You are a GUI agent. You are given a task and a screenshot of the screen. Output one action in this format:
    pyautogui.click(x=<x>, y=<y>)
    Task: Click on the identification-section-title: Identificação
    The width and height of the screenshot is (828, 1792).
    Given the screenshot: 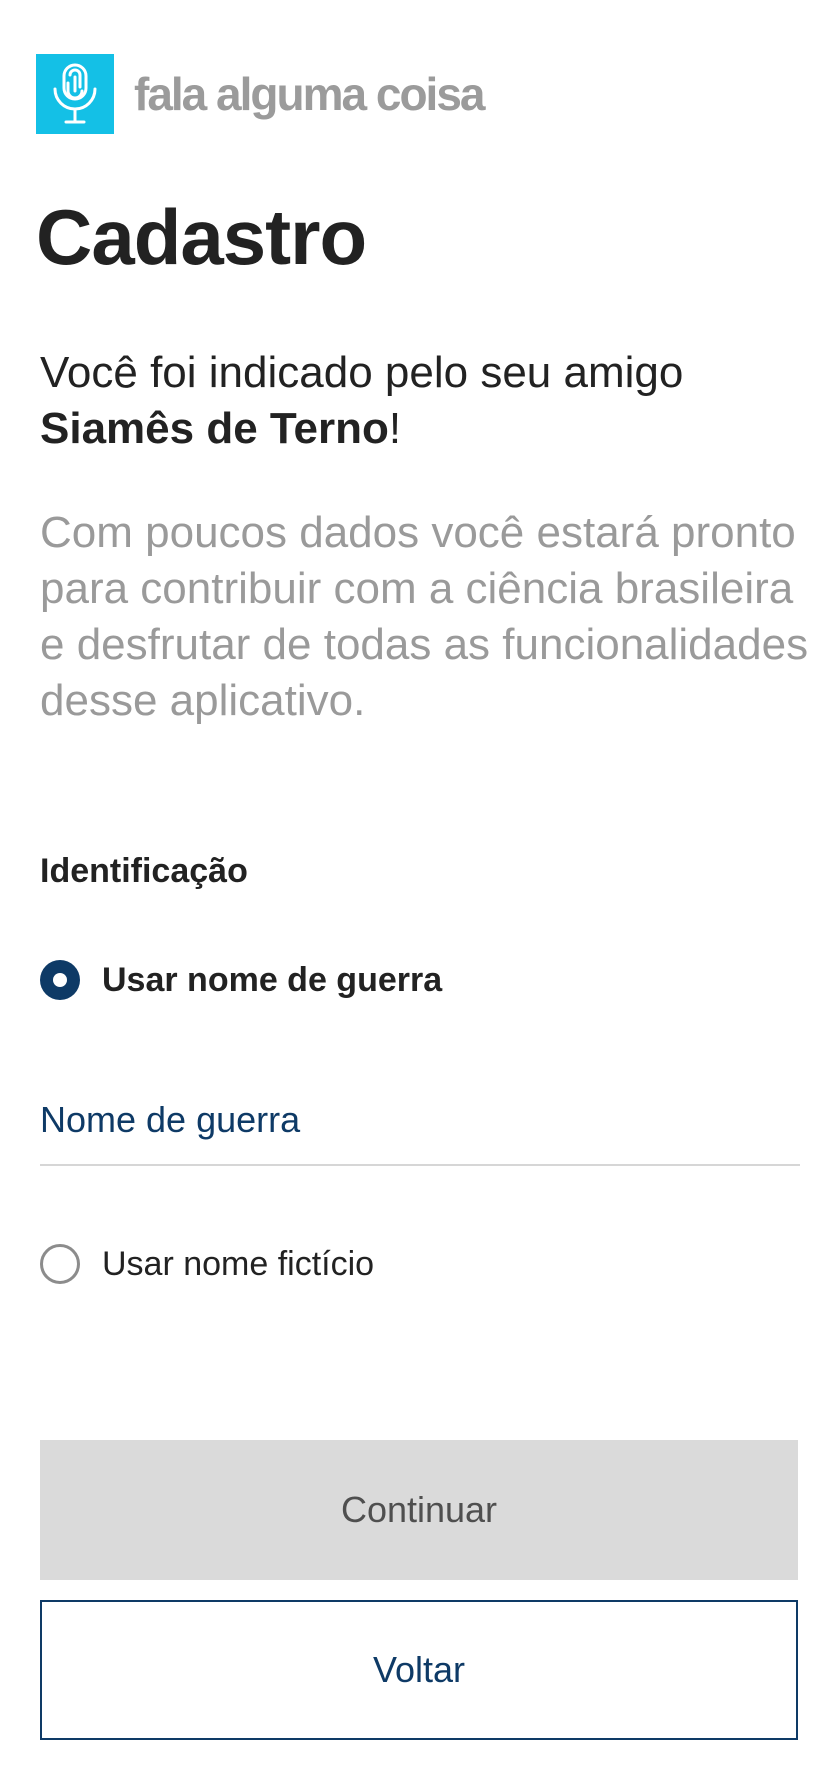 What is the action you would take?
    pyautogui.click(x=144, y=871)
    